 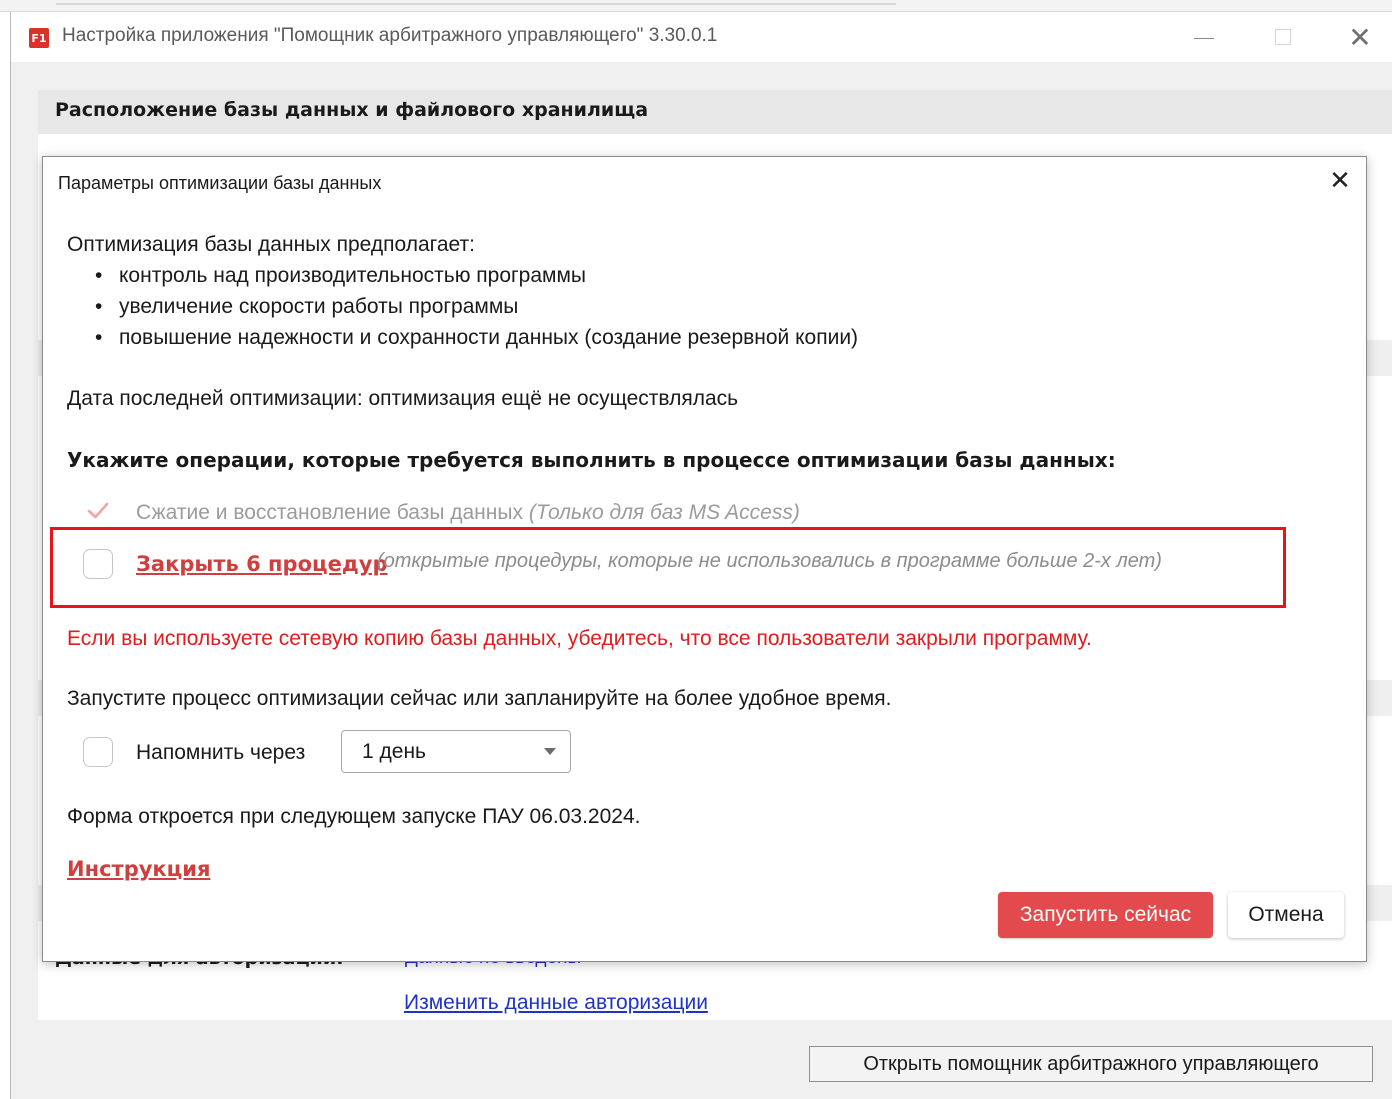 I want to click on background-window-strip, so click(x=696, y=6).